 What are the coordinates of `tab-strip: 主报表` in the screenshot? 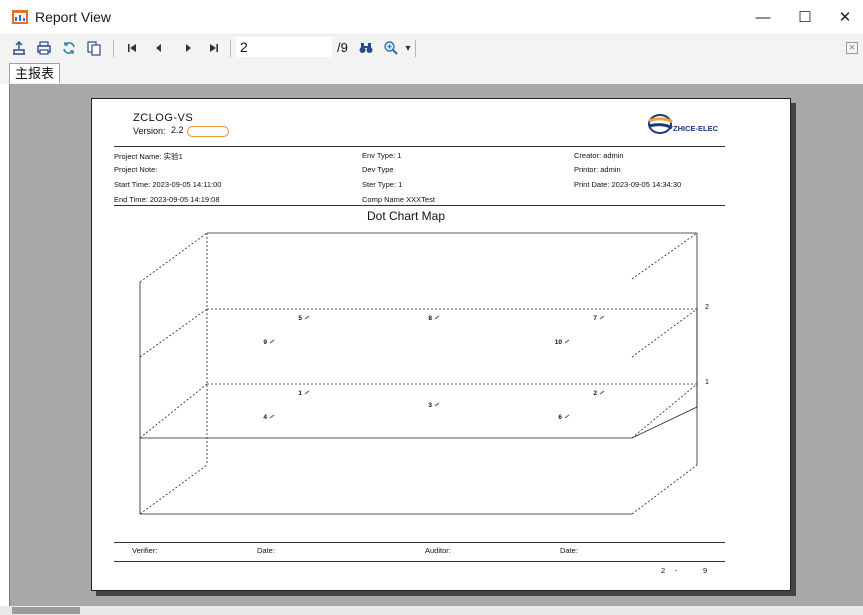 It's located at (431, 73).